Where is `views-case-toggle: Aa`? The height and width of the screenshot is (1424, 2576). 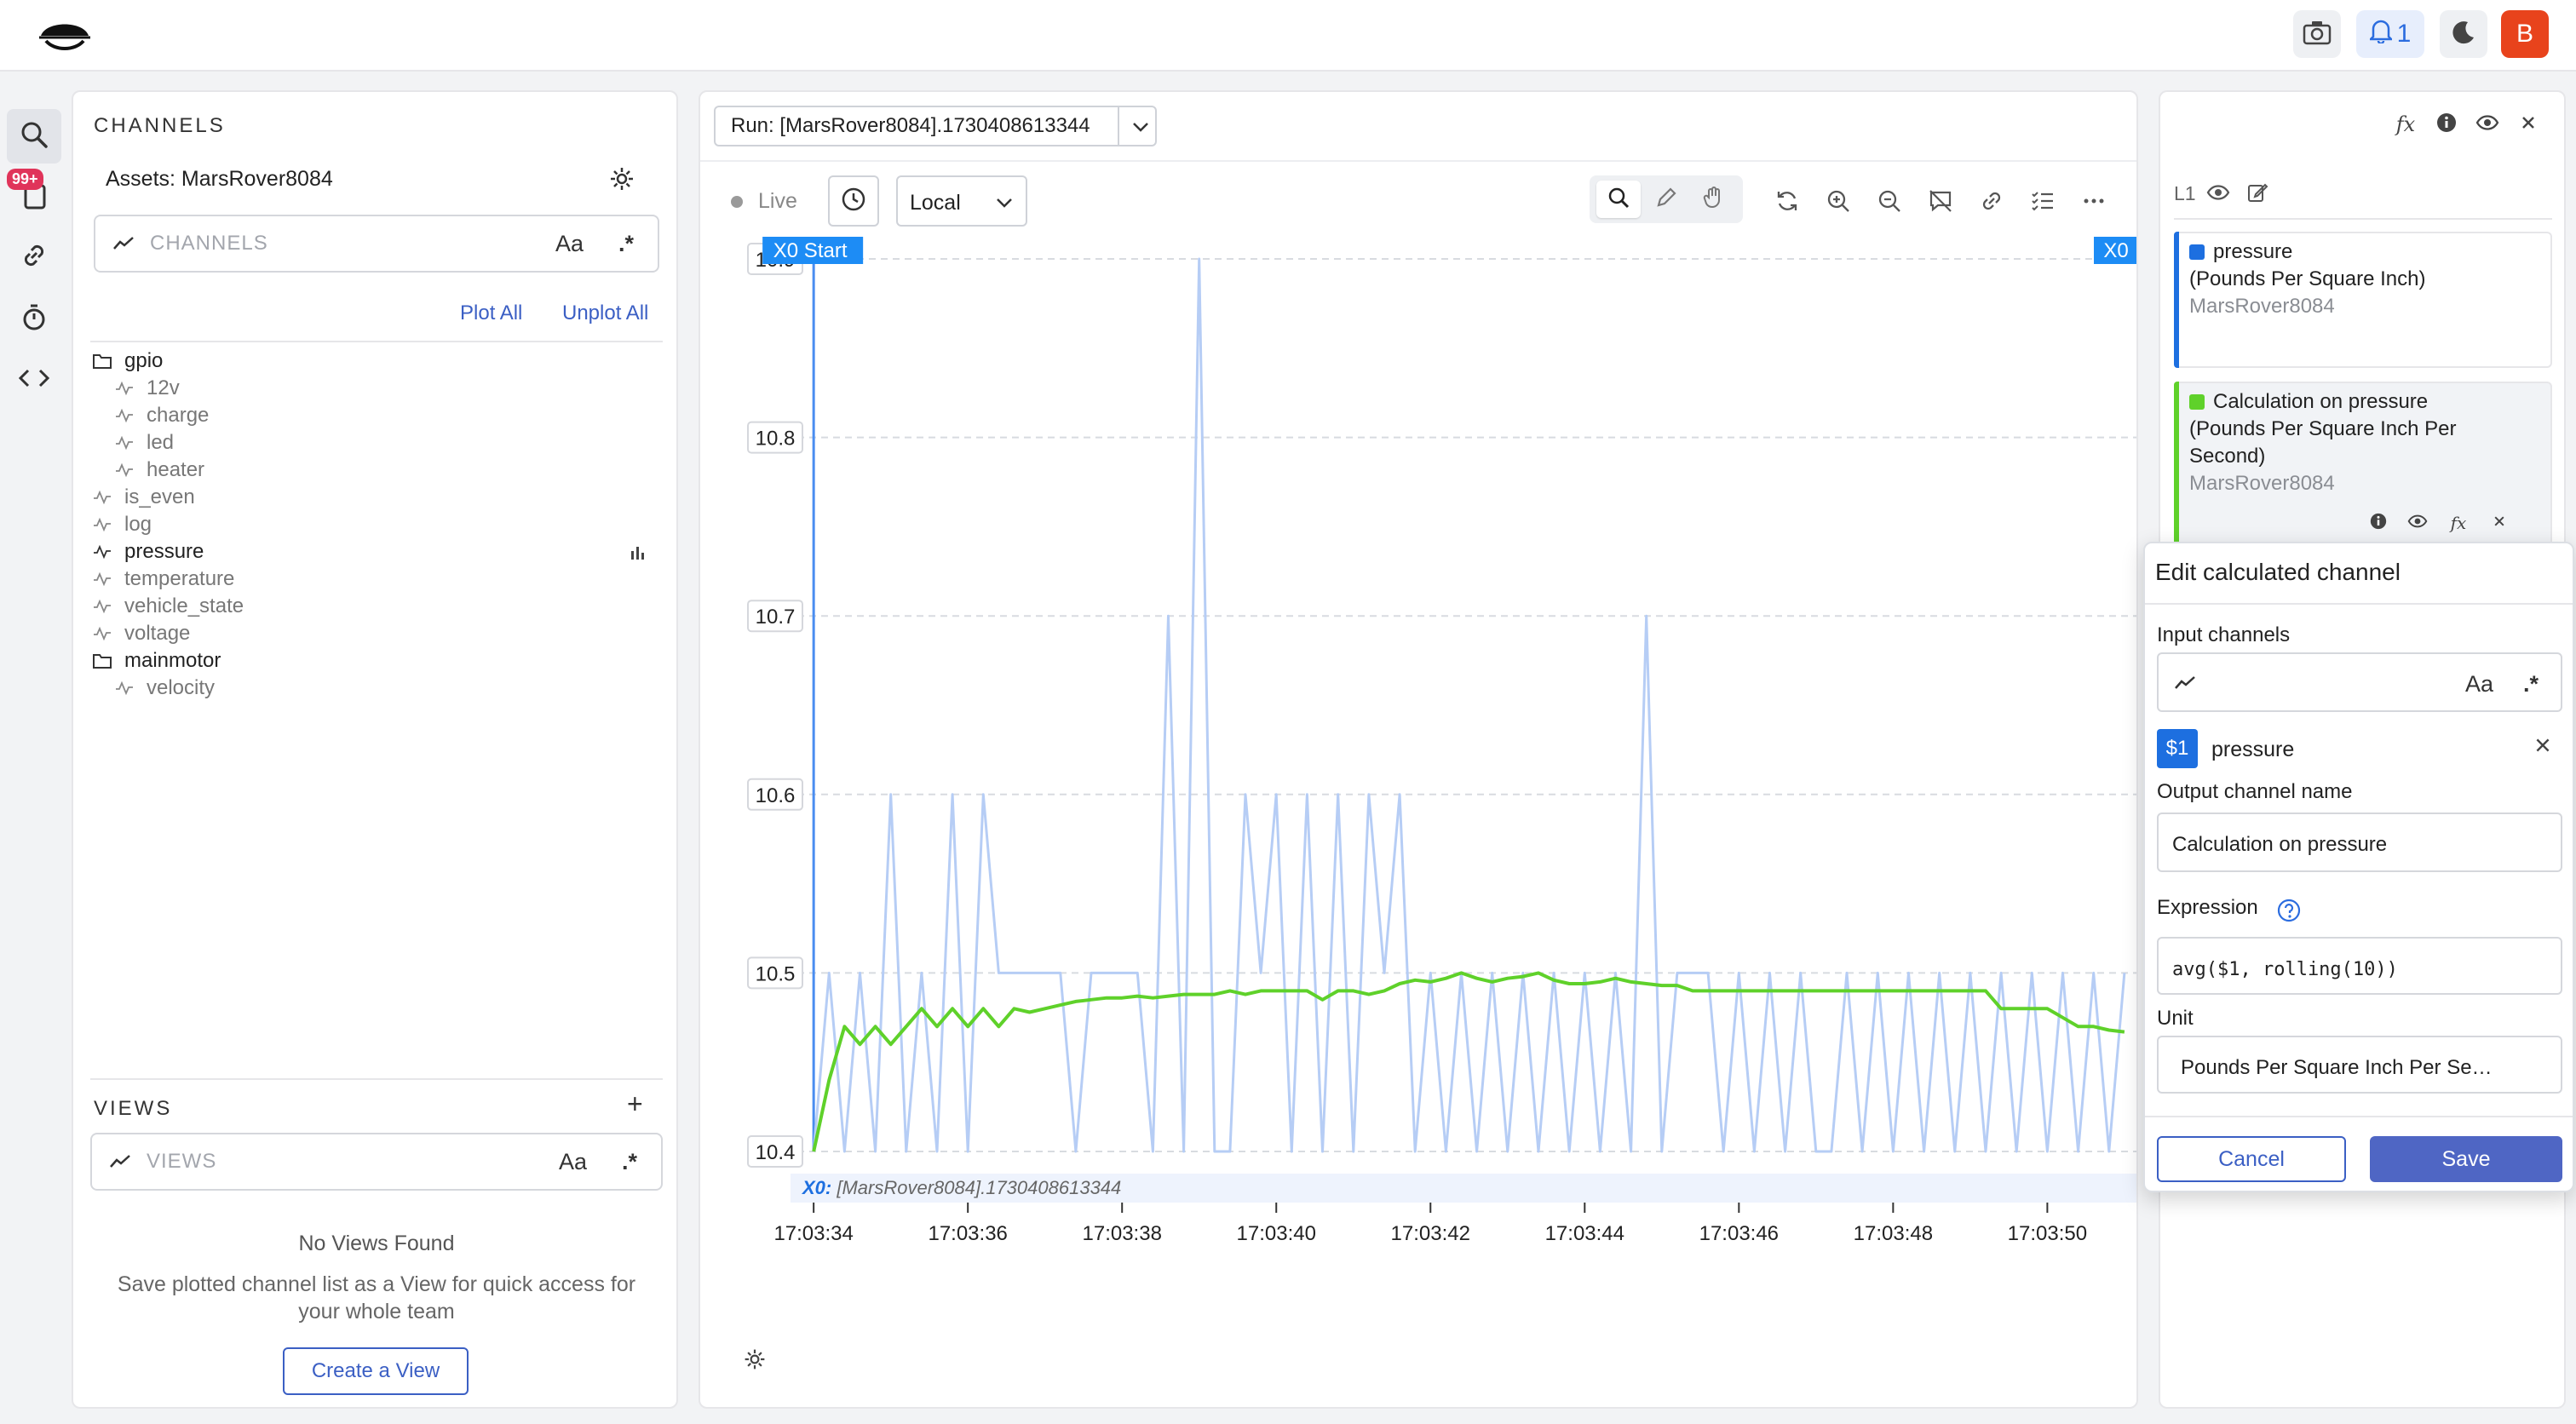 views-case-toggle: Aa is located at coordinates (573, 1162).